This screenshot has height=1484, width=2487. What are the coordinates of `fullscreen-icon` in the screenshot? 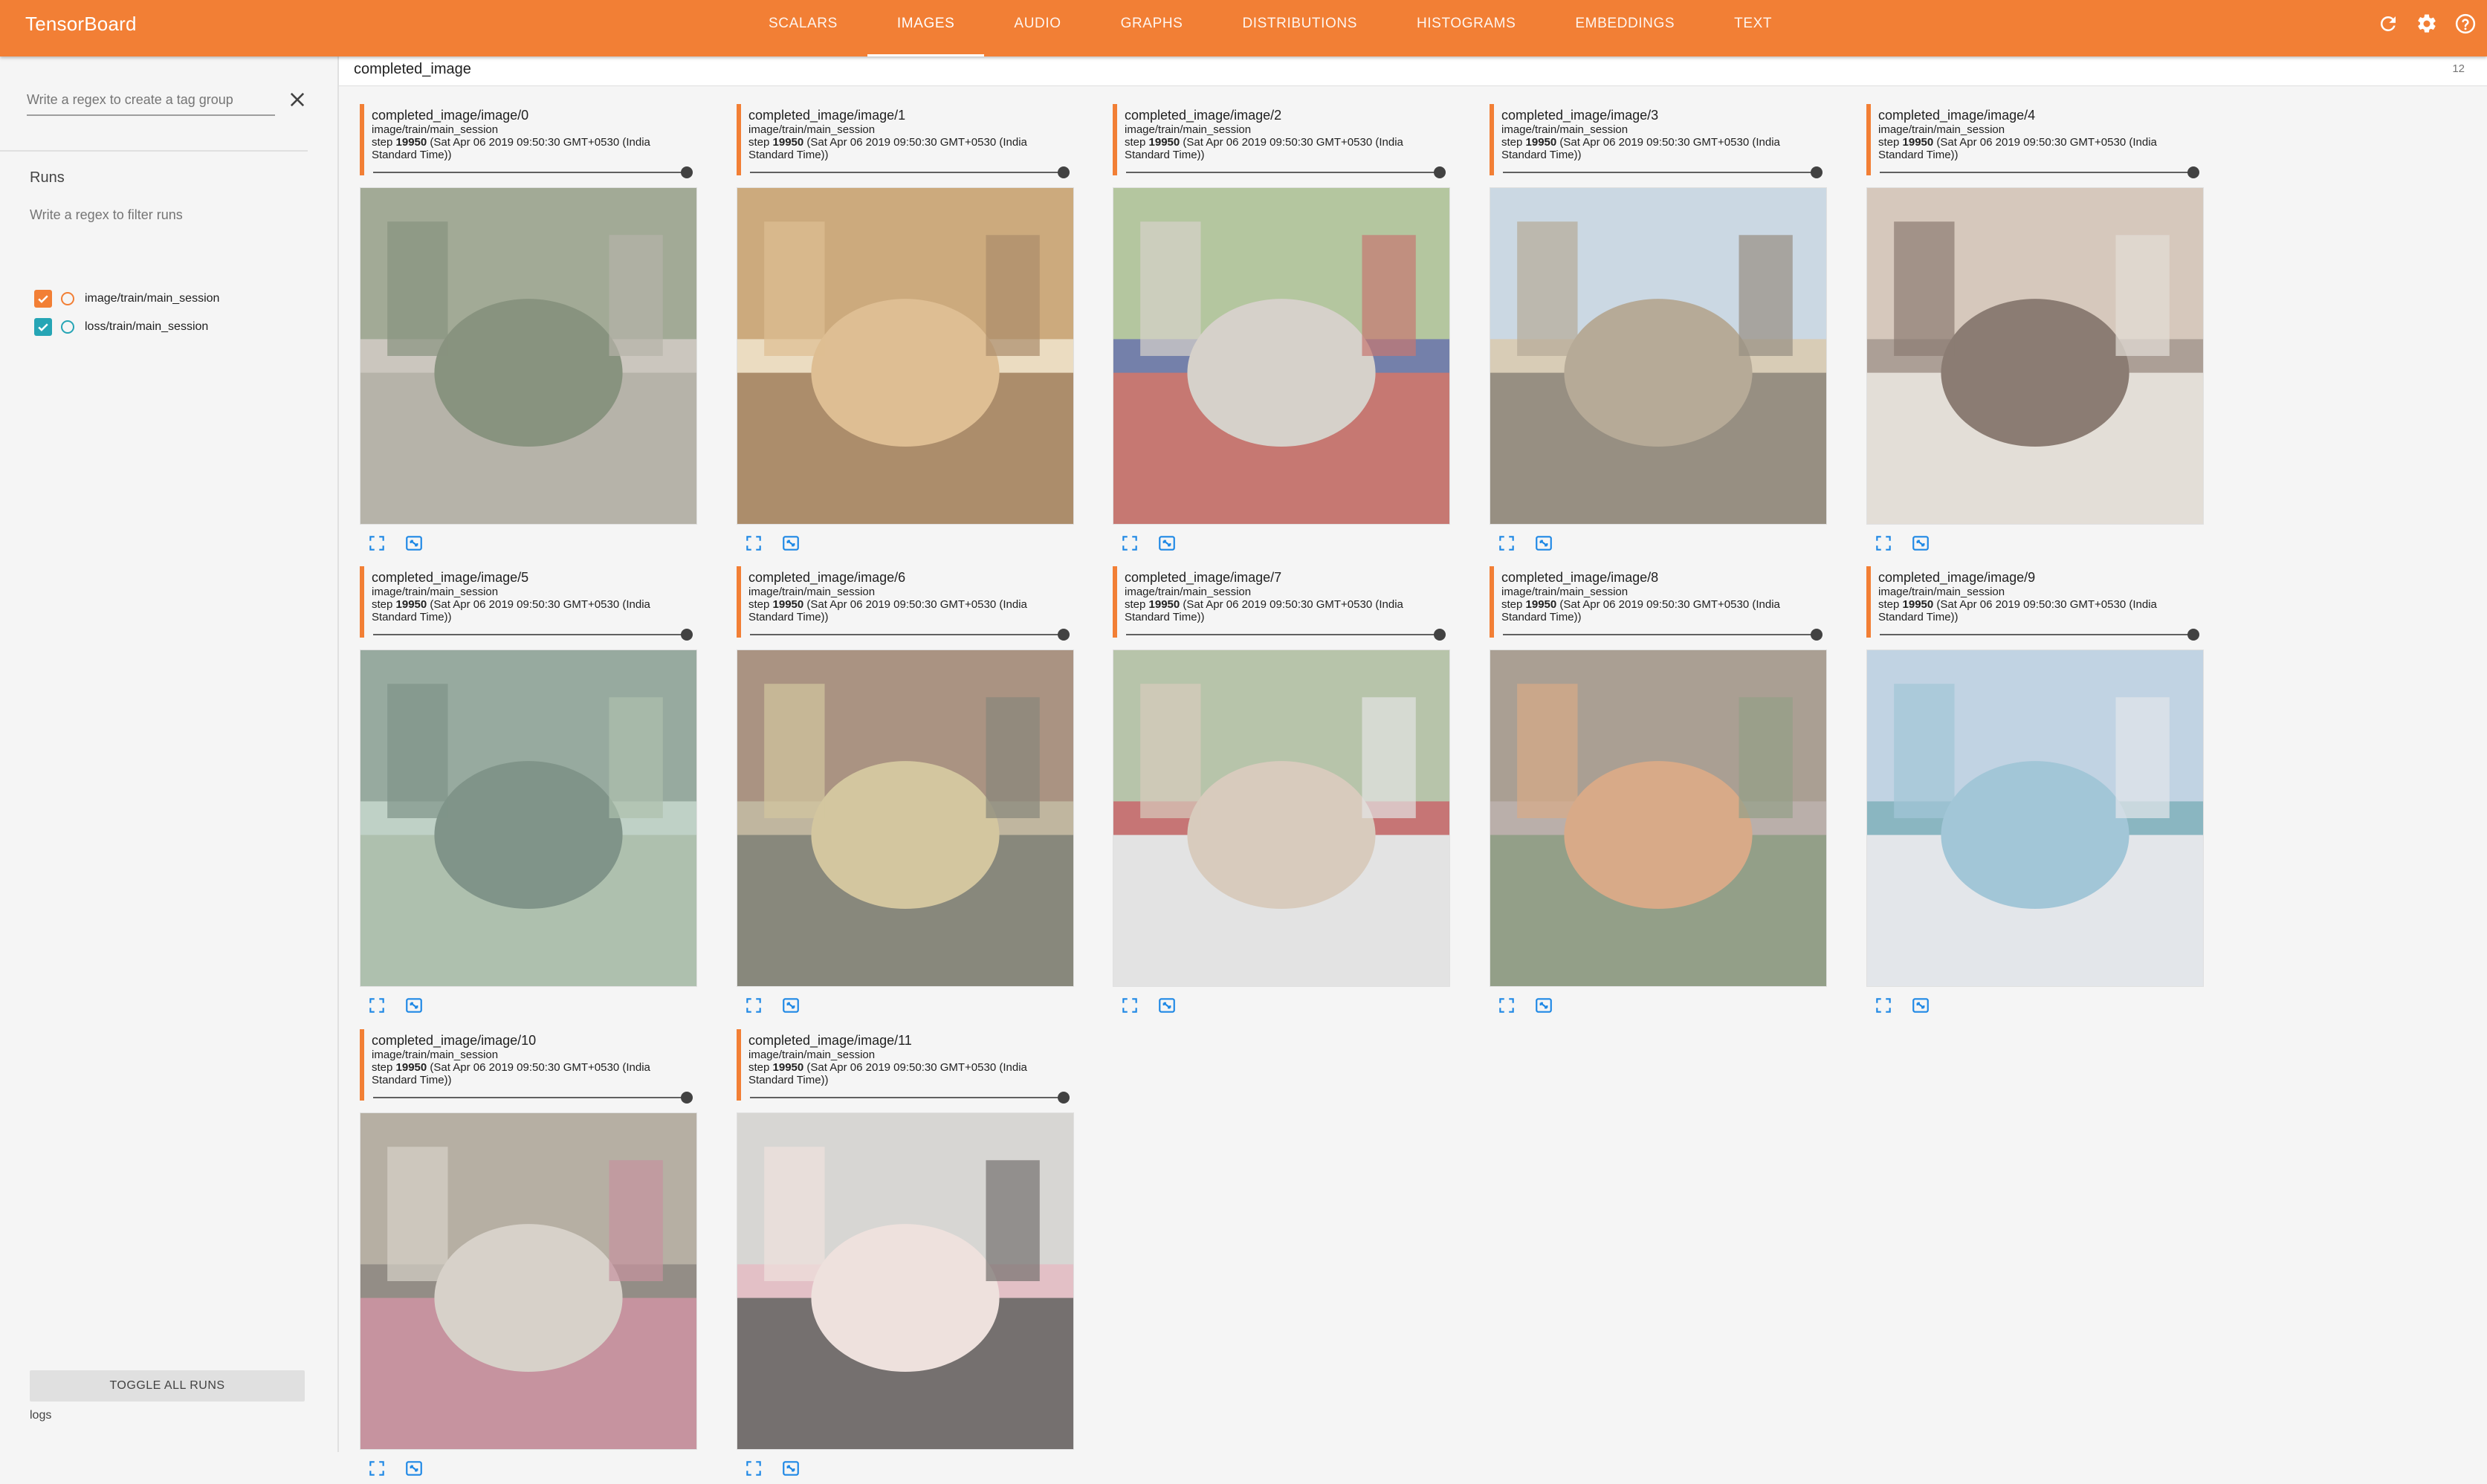 It's located at (1883, 1005).